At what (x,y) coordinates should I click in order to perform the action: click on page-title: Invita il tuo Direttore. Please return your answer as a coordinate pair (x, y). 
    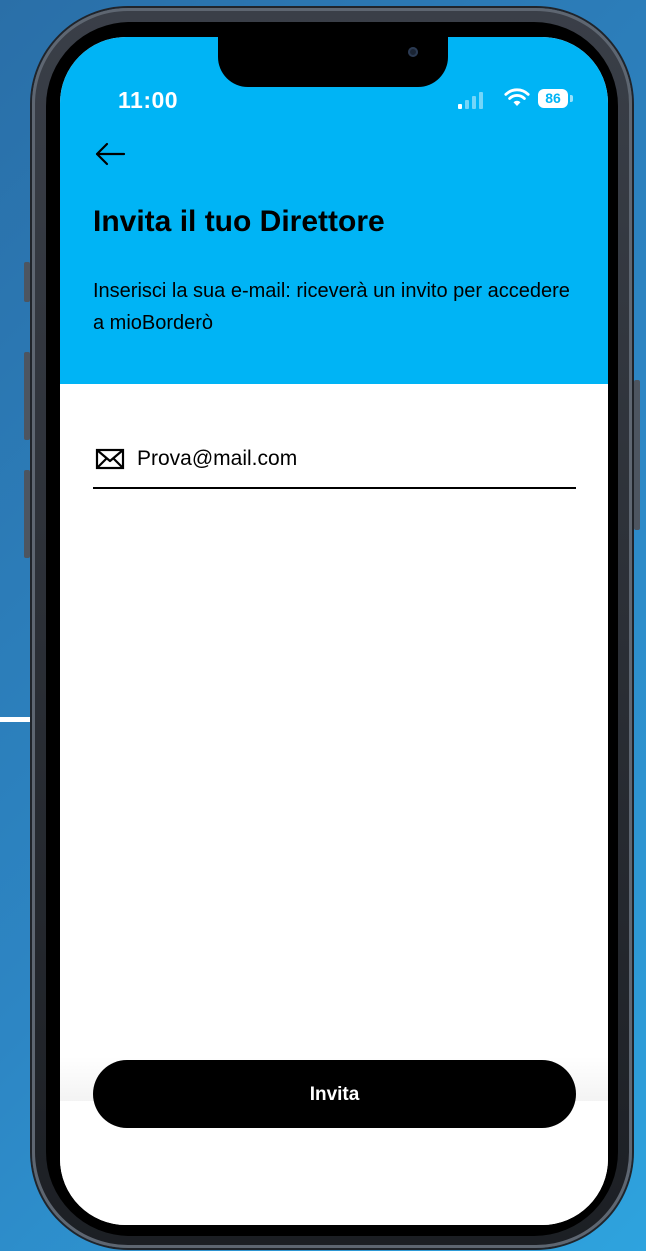
    Looking at the image, I should click on (239, 221).